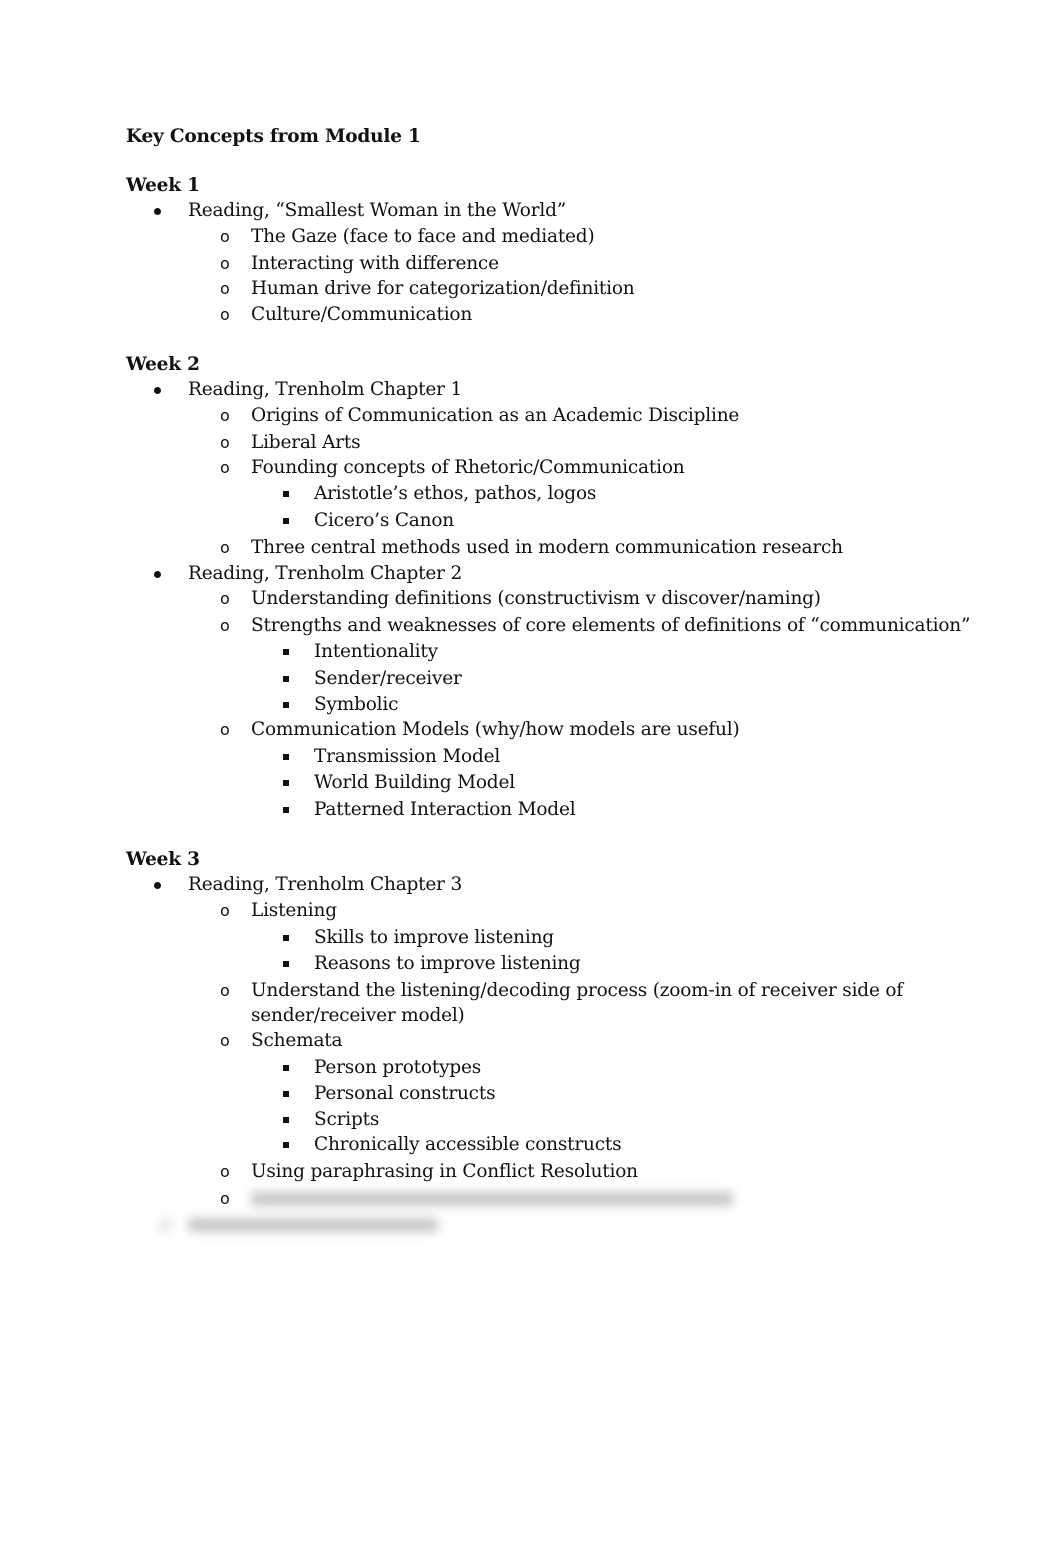  What do you see at coordinates (398, 1067) in the screenshot?
I see `subtopic-item: Person prototypes` at bounding box center [398, 1067].